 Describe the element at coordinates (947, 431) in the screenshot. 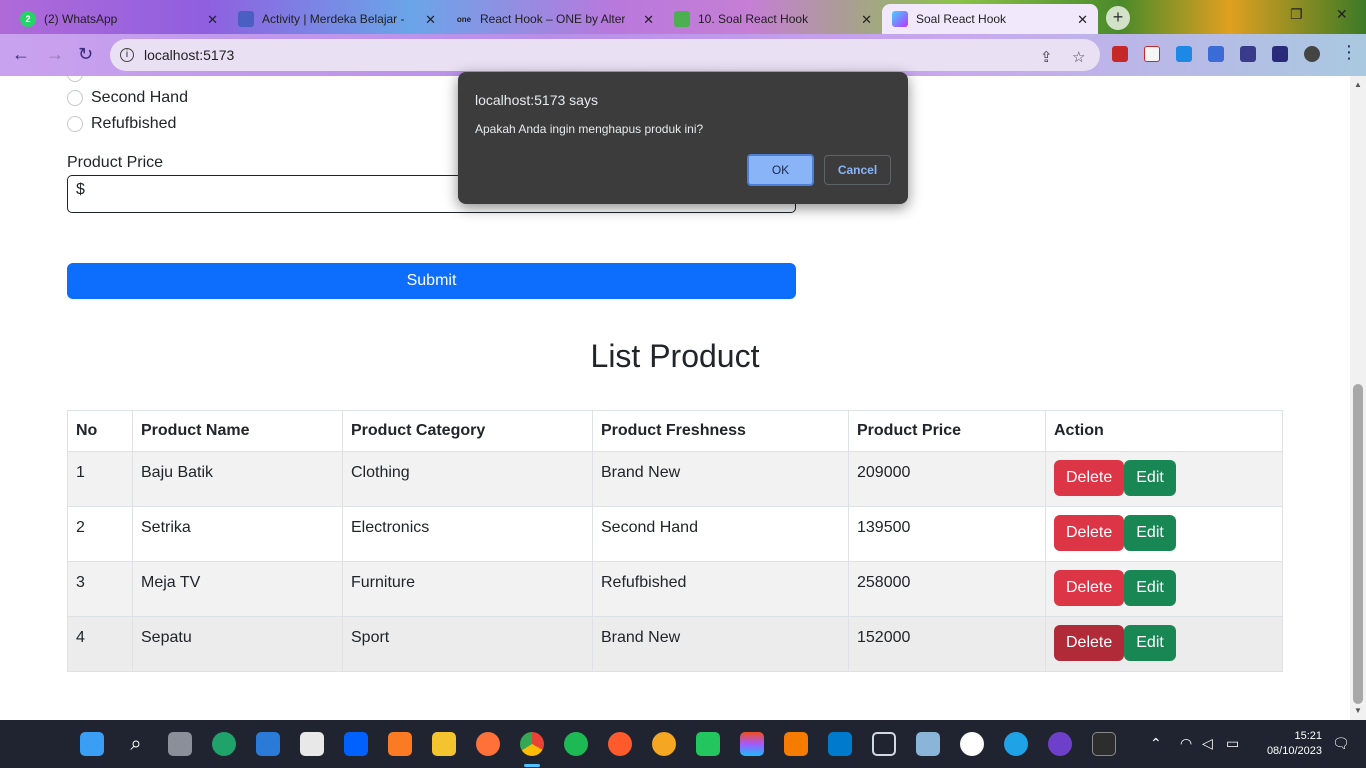

I see `header-product-price: Product Price` at that location.